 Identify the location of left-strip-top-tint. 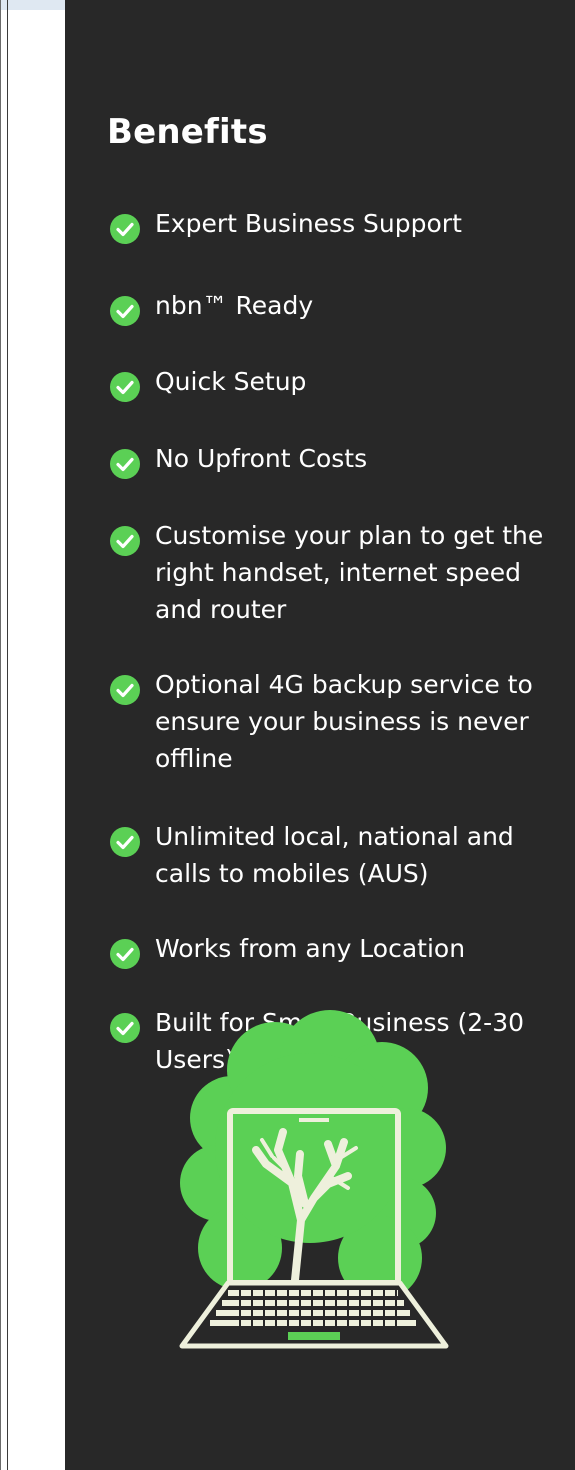
(32, 5).